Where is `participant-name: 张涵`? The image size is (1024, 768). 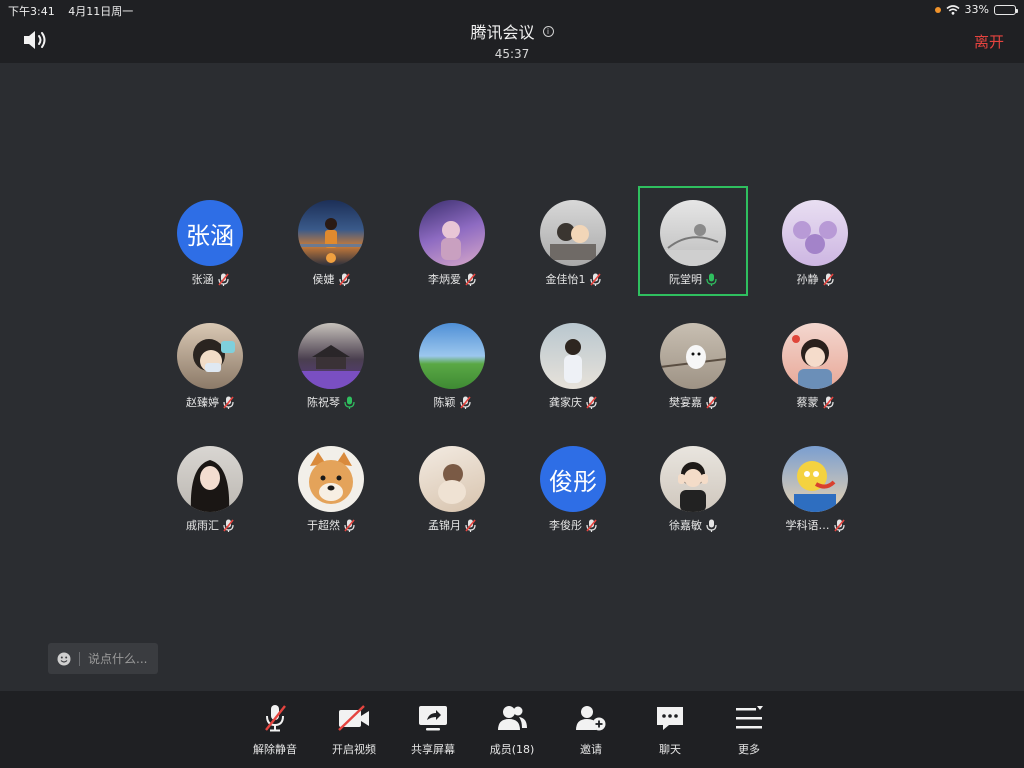
participant-name: 张涵 is located at coordinates (202, 279).